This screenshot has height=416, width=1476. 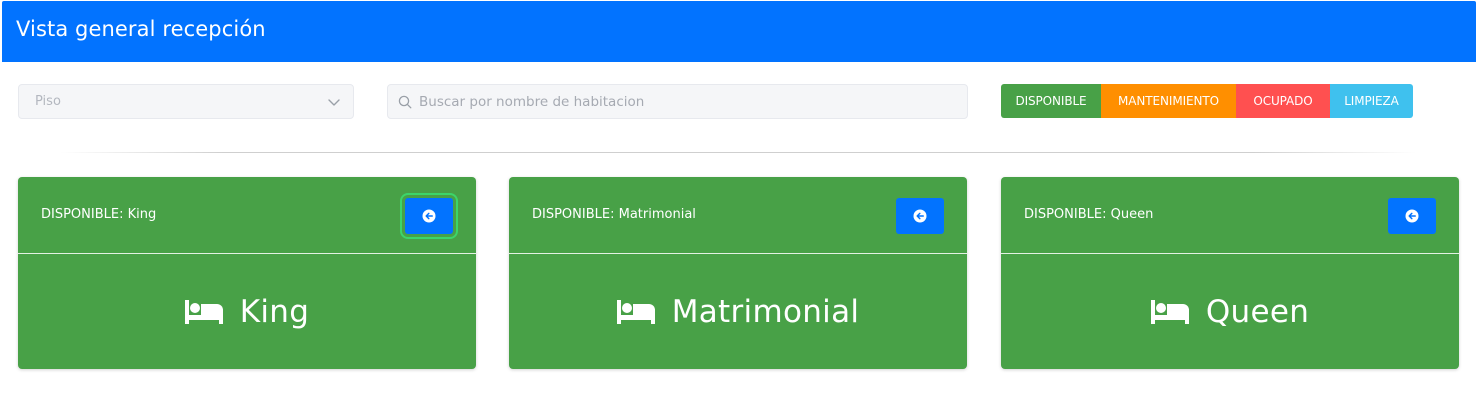 What do you see at coordinates (405, 102) in the screenshot?
I see `search-icon` at bounding box center [405, 102].